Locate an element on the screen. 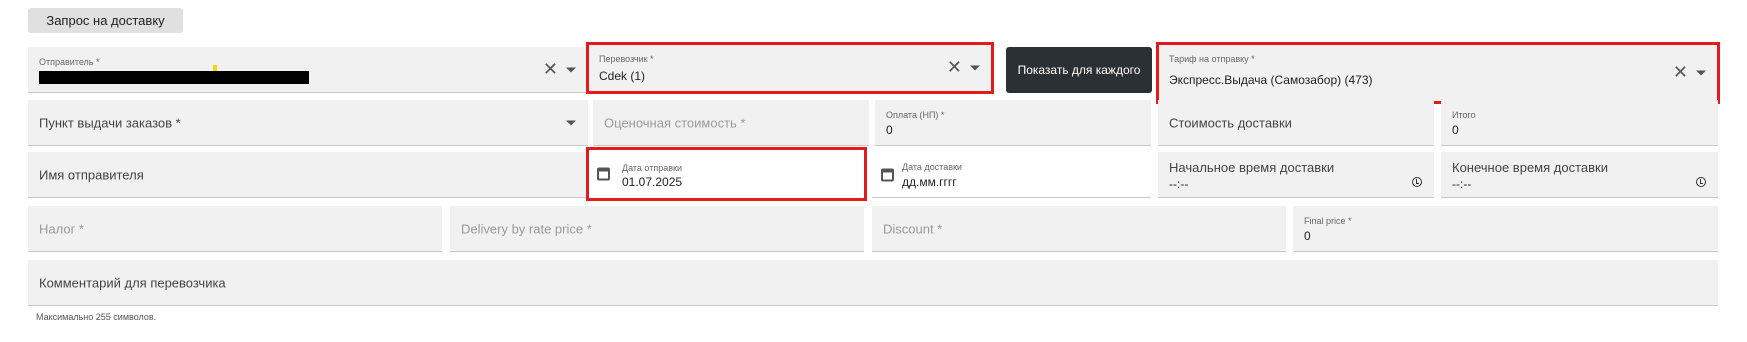 This screenshot has width=1747, height=342. delivery-date-label: Дата доставки is located at coordinates (932, 167).